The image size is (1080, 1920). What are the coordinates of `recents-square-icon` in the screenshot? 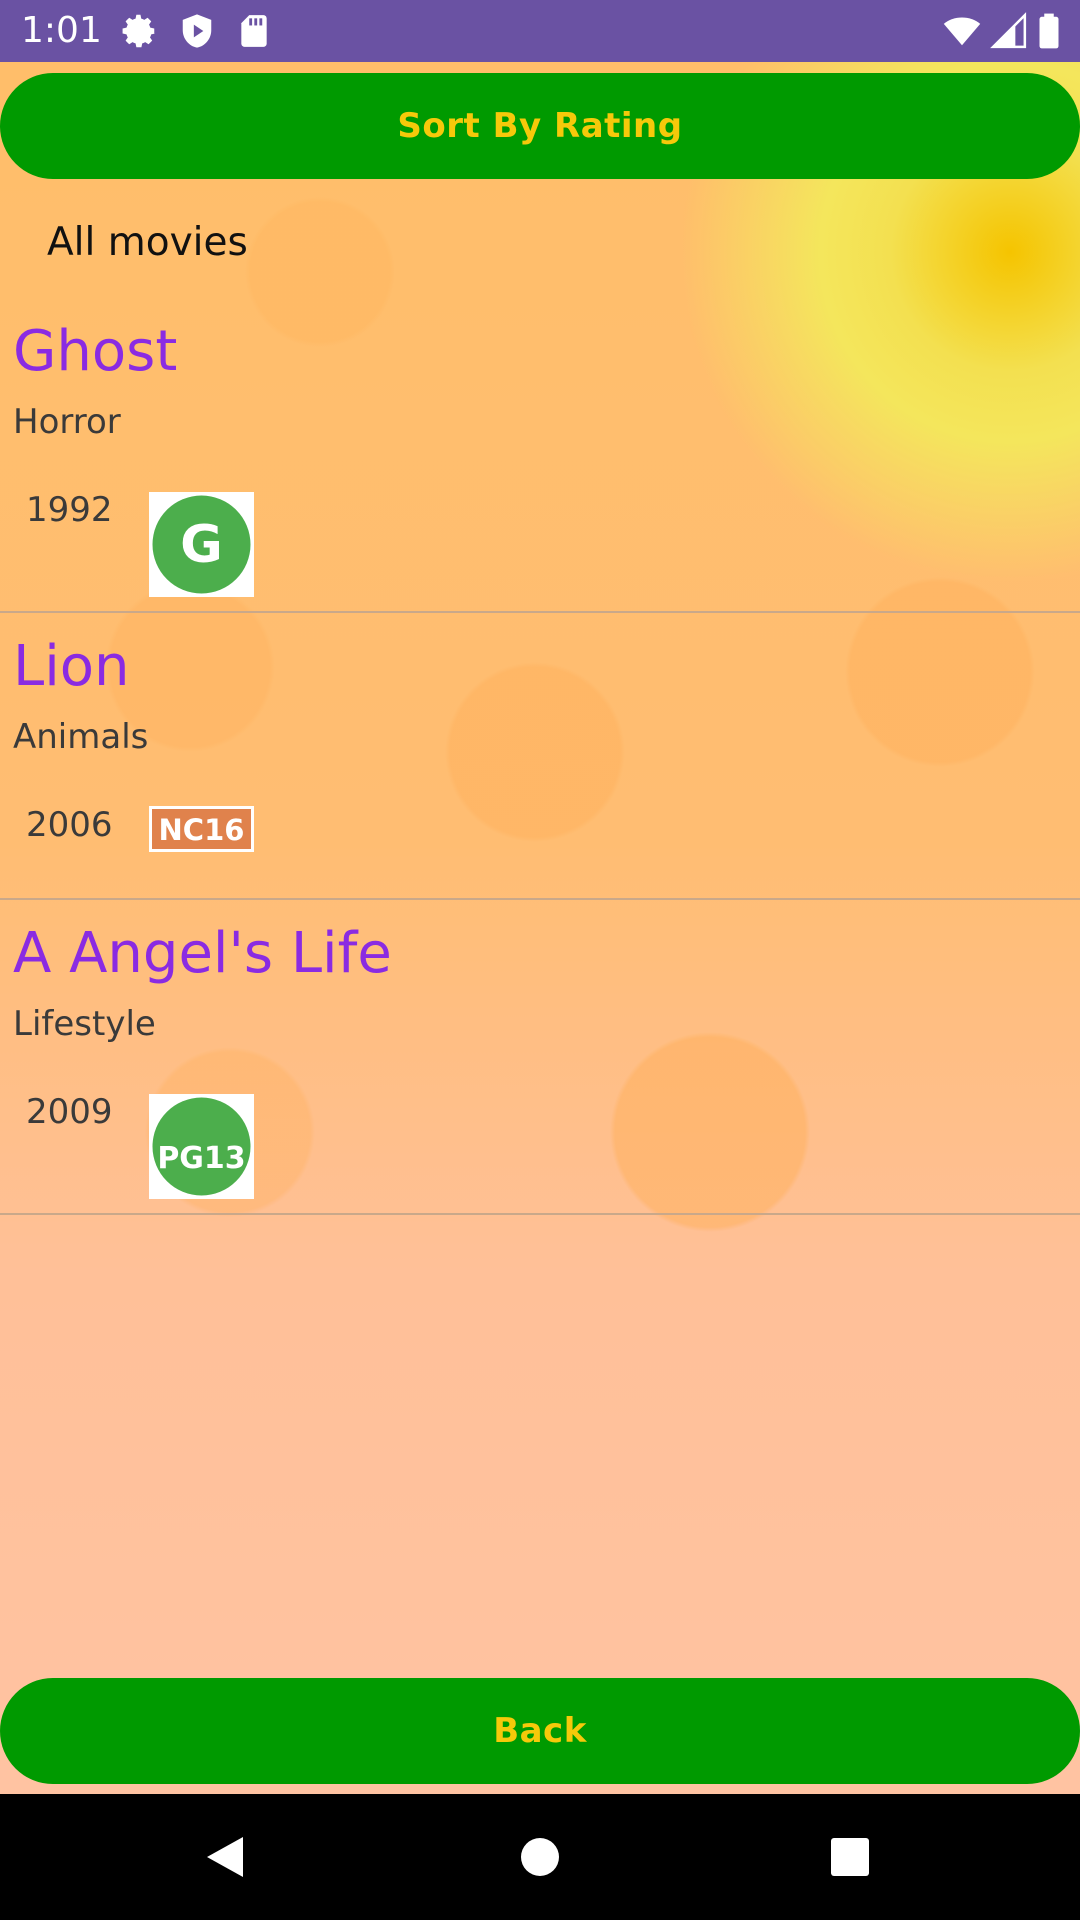 It's located at (850, 1857).